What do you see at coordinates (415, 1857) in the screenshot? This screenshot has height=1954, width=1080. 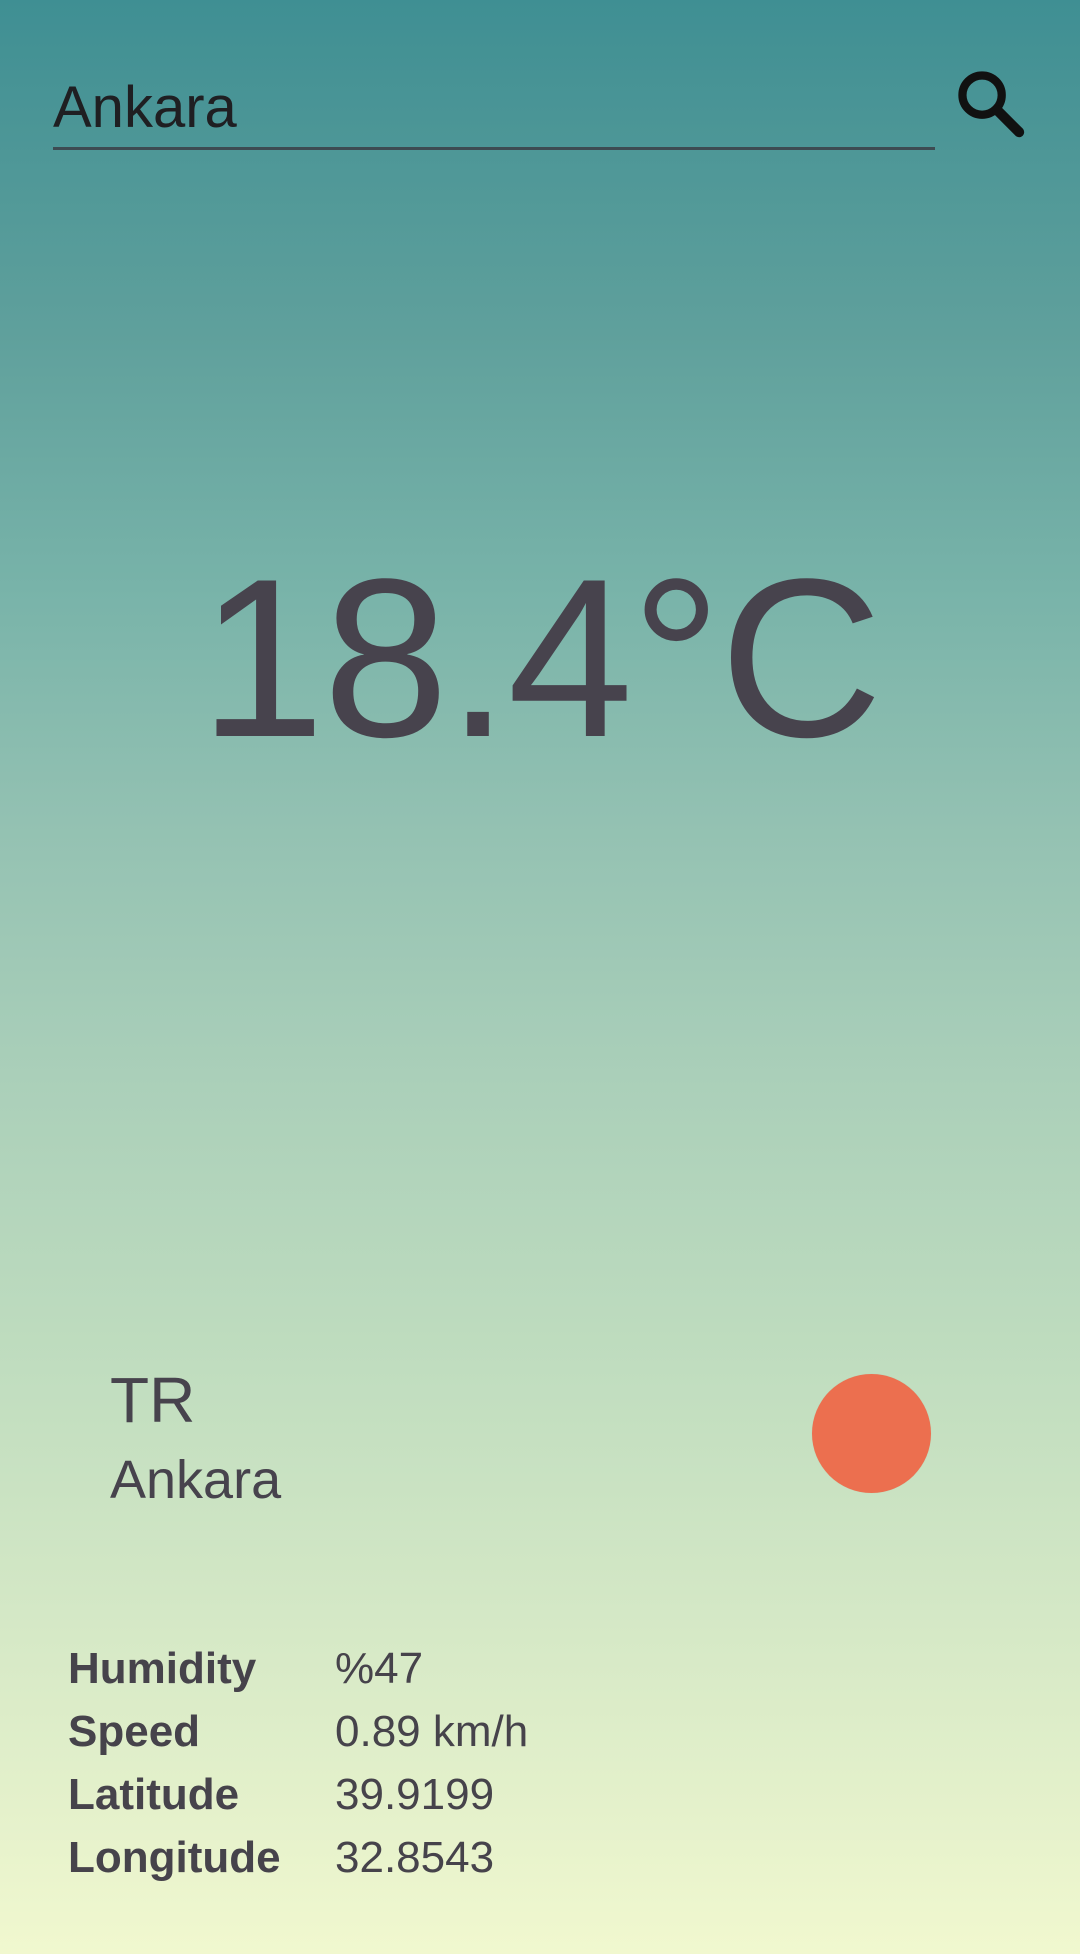 I see `longitude-value: 32.8543` at bounding box center [415, 1857].